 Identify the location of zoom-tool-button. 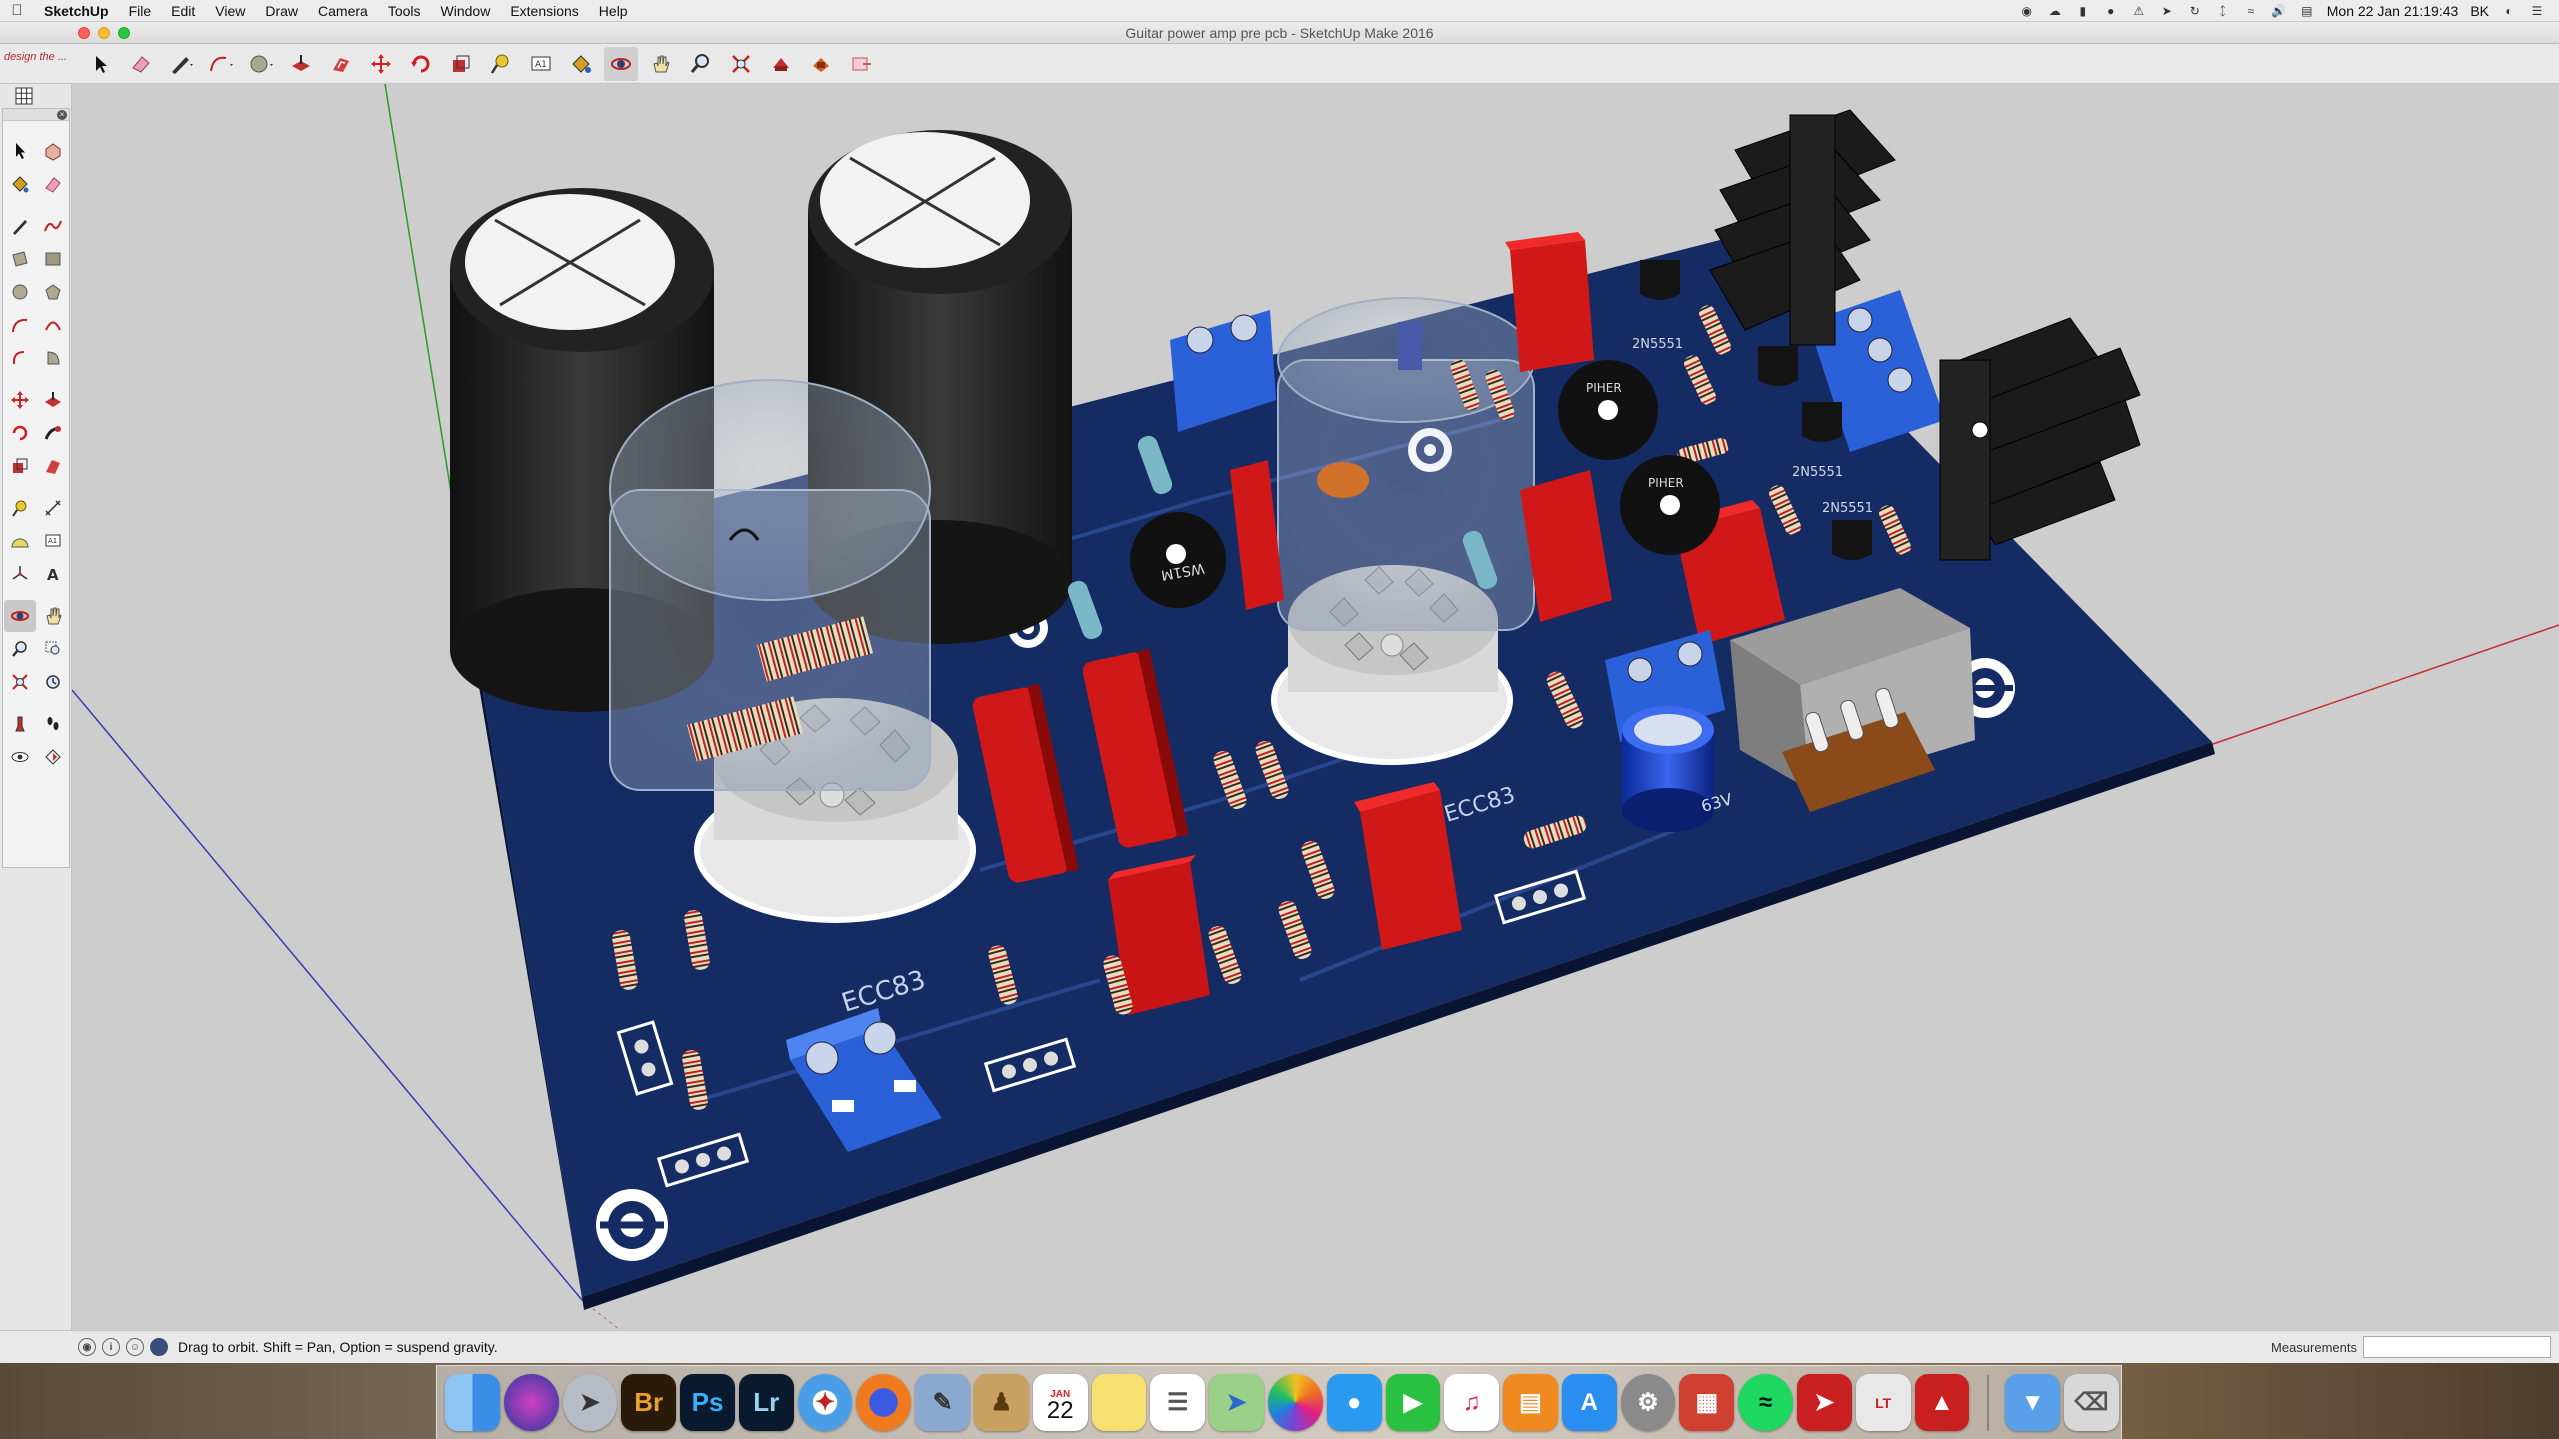
(701, 64).